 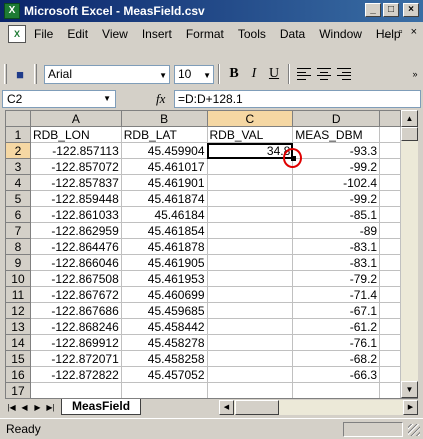 What do you see at coordinates (75, 198) in the screenshot?
I see `cell-a: -122.859448` at bounding box center [75, 198].